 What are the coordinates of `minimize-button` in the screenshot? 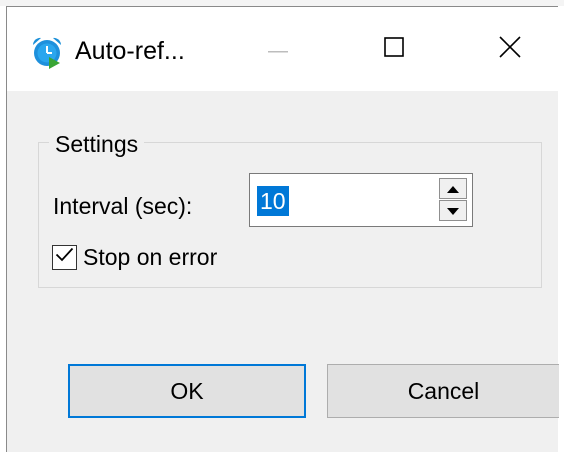 It's located at (278, 49).